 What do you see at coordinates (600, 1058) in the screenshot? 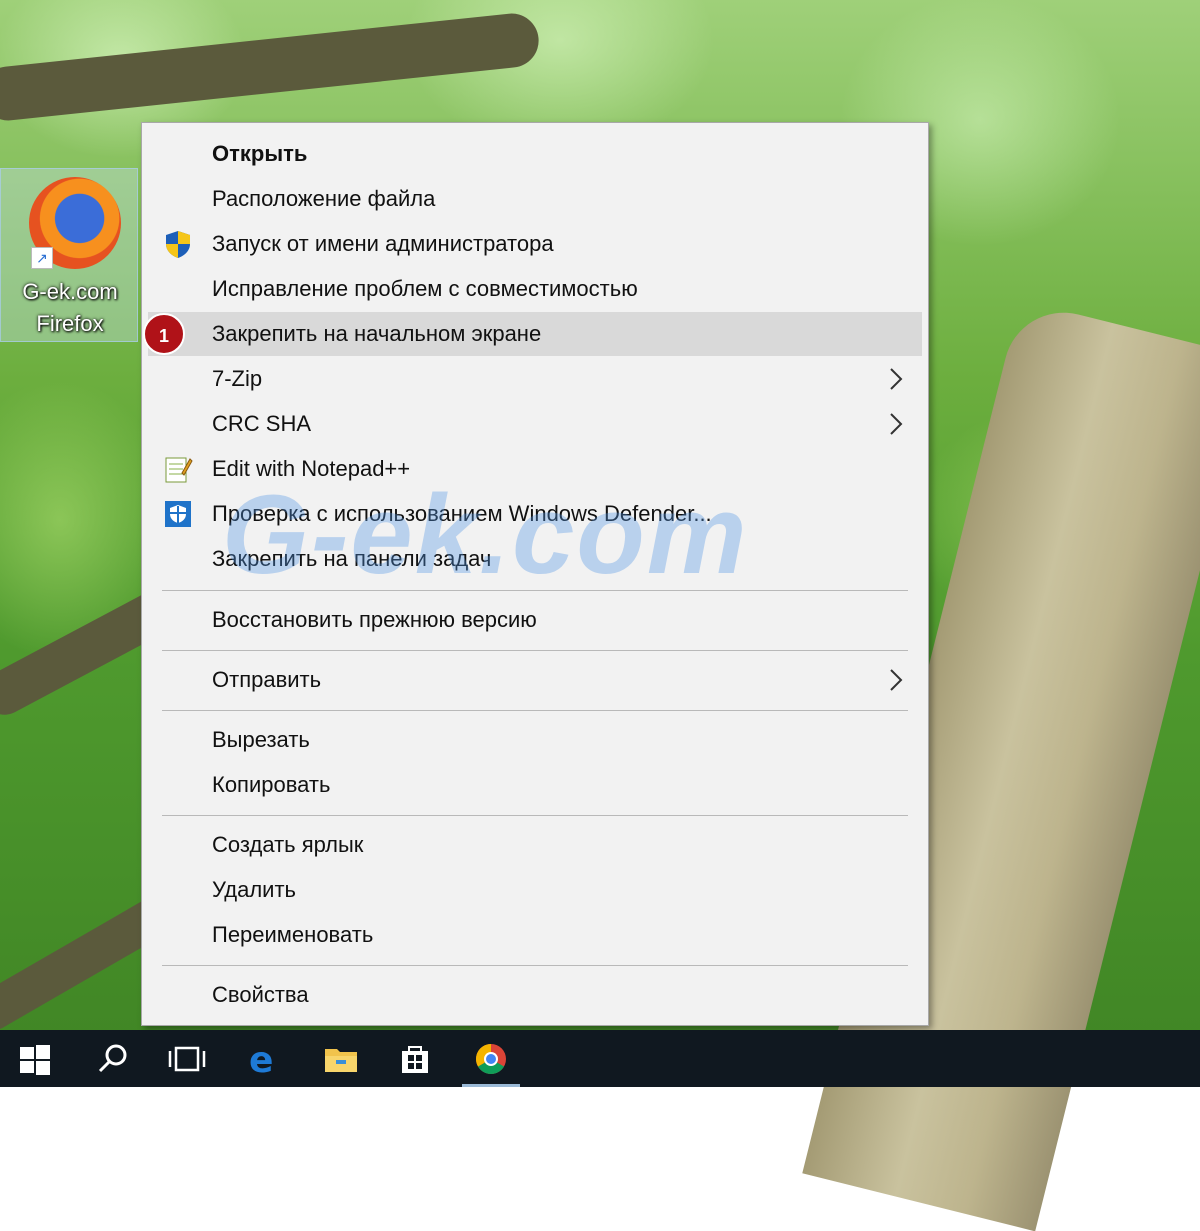
I see `taskbar: e` at bounding box center [600, 1058].